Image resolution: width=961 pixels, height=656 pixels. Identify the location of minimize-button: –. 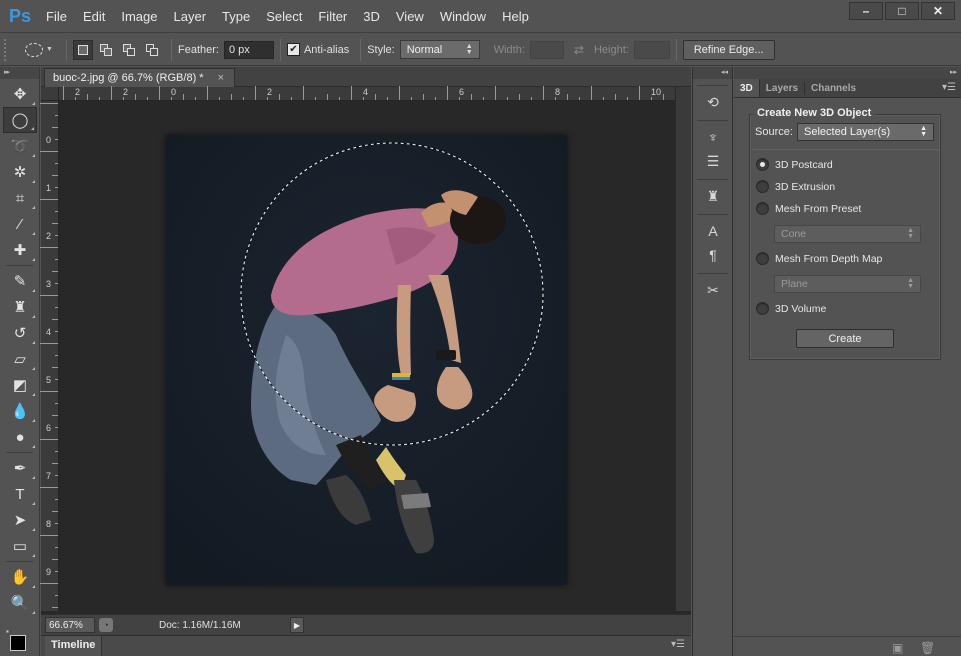
(866, 11).